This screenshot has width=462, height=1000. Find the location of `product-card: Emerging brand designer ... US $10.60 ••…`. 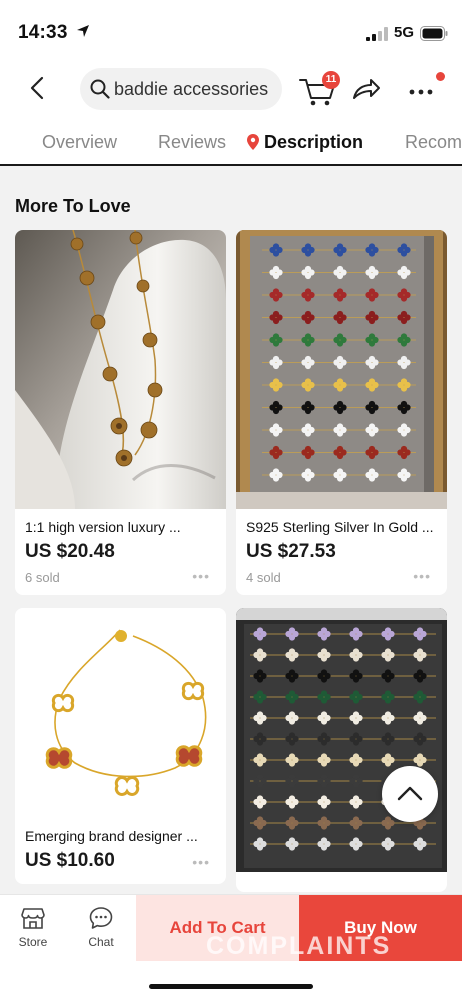

product-card: Emerging brand designer ... US $10.60 ••… is located at coordinates (120, 746).